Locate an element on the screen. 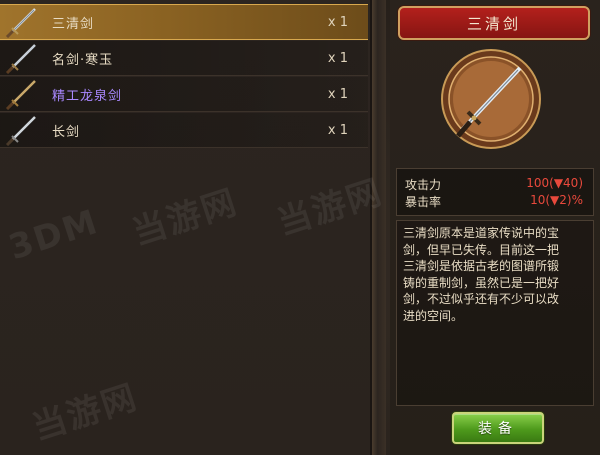 This screenshot has height=455, width=600. description-line: 三清剑是依据古老的图谱所锻 is located at coordinates (481, 266).